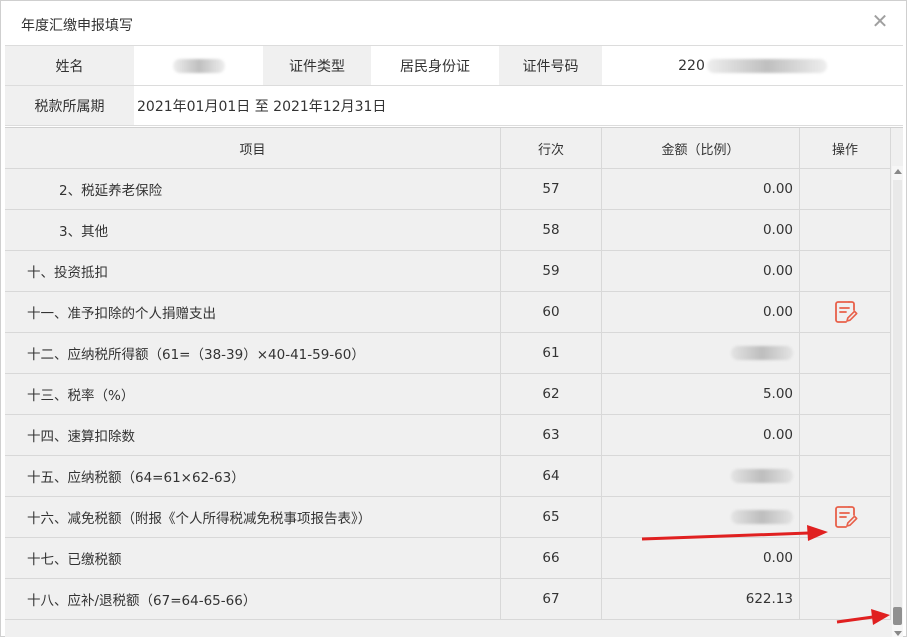 This screenshot has width=907, height=637. I want to click on vertical-scrollbar, so click(897, 401).